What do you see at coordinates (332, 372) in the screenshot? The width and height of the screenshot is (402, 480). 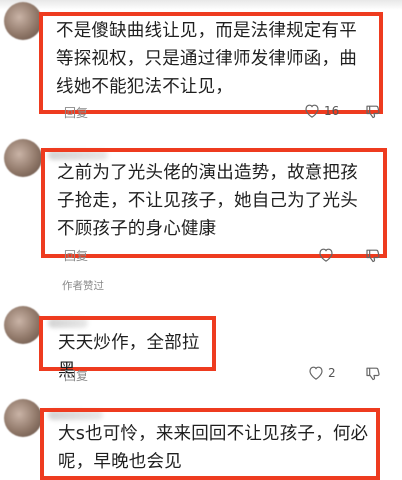 I see `like-count: 2` at bounding box center [332, 372].